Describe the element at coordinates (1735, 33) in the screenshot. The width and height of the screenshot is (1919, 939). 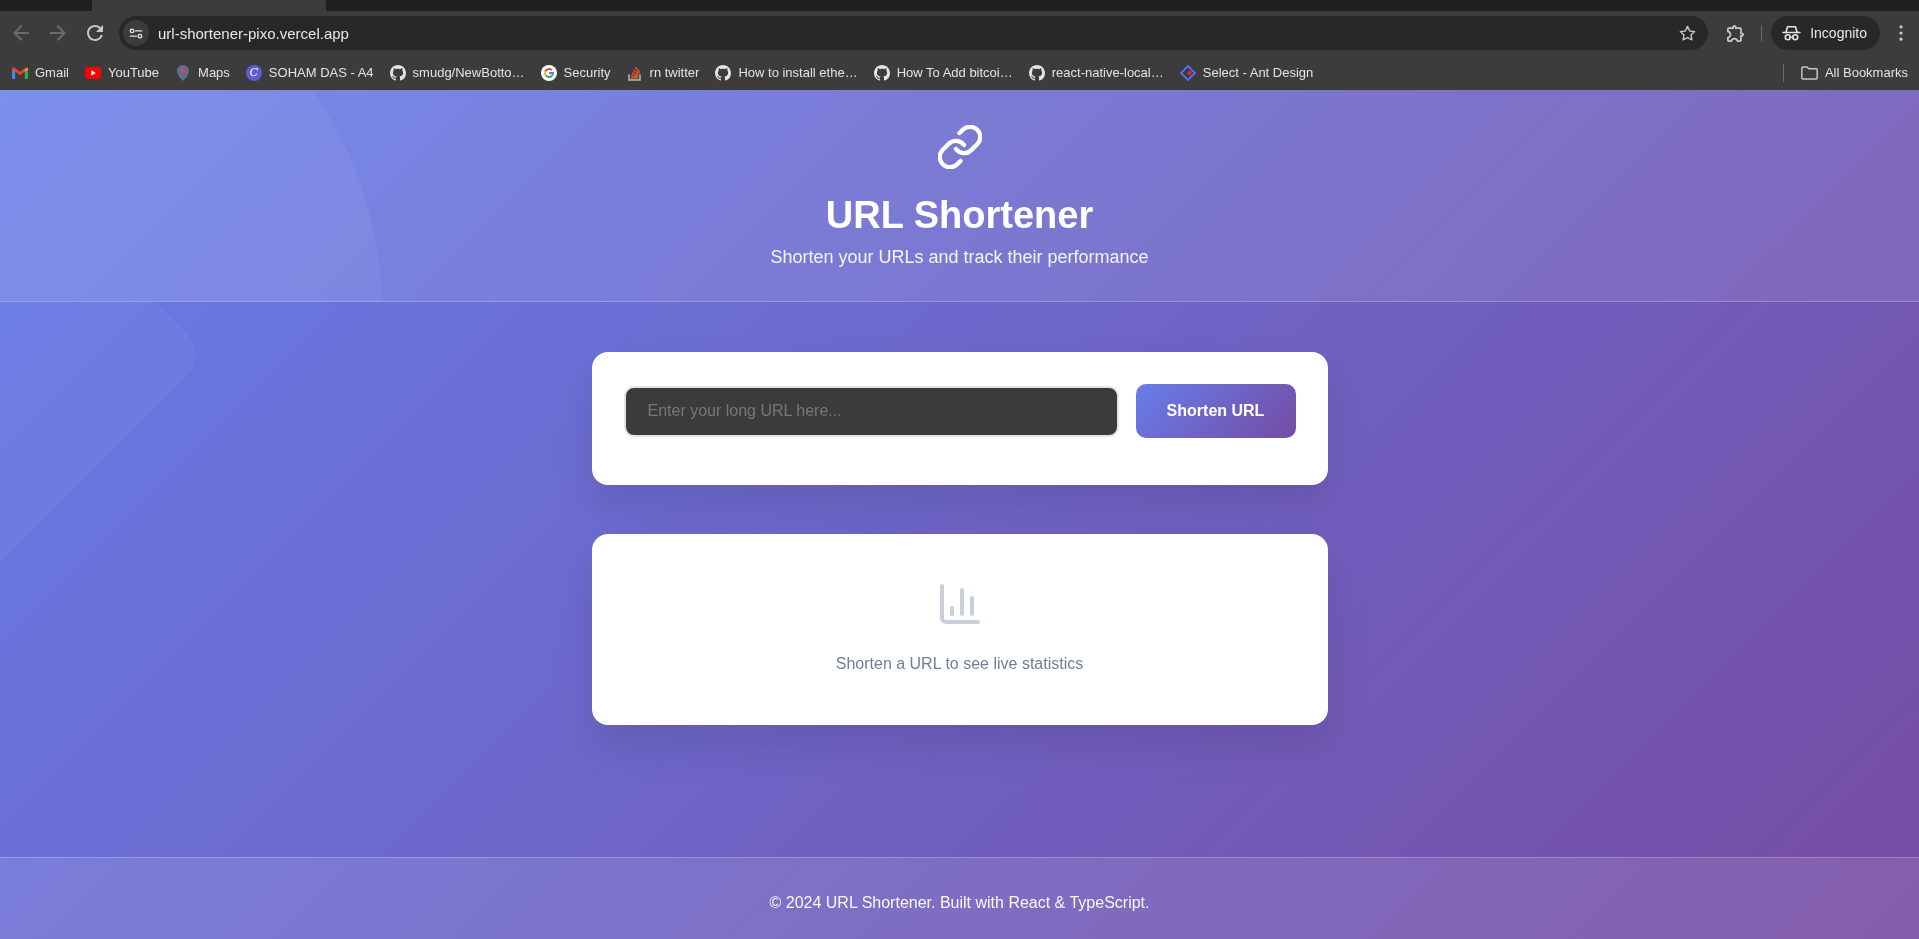
I see `puzzle-icon` at that location.